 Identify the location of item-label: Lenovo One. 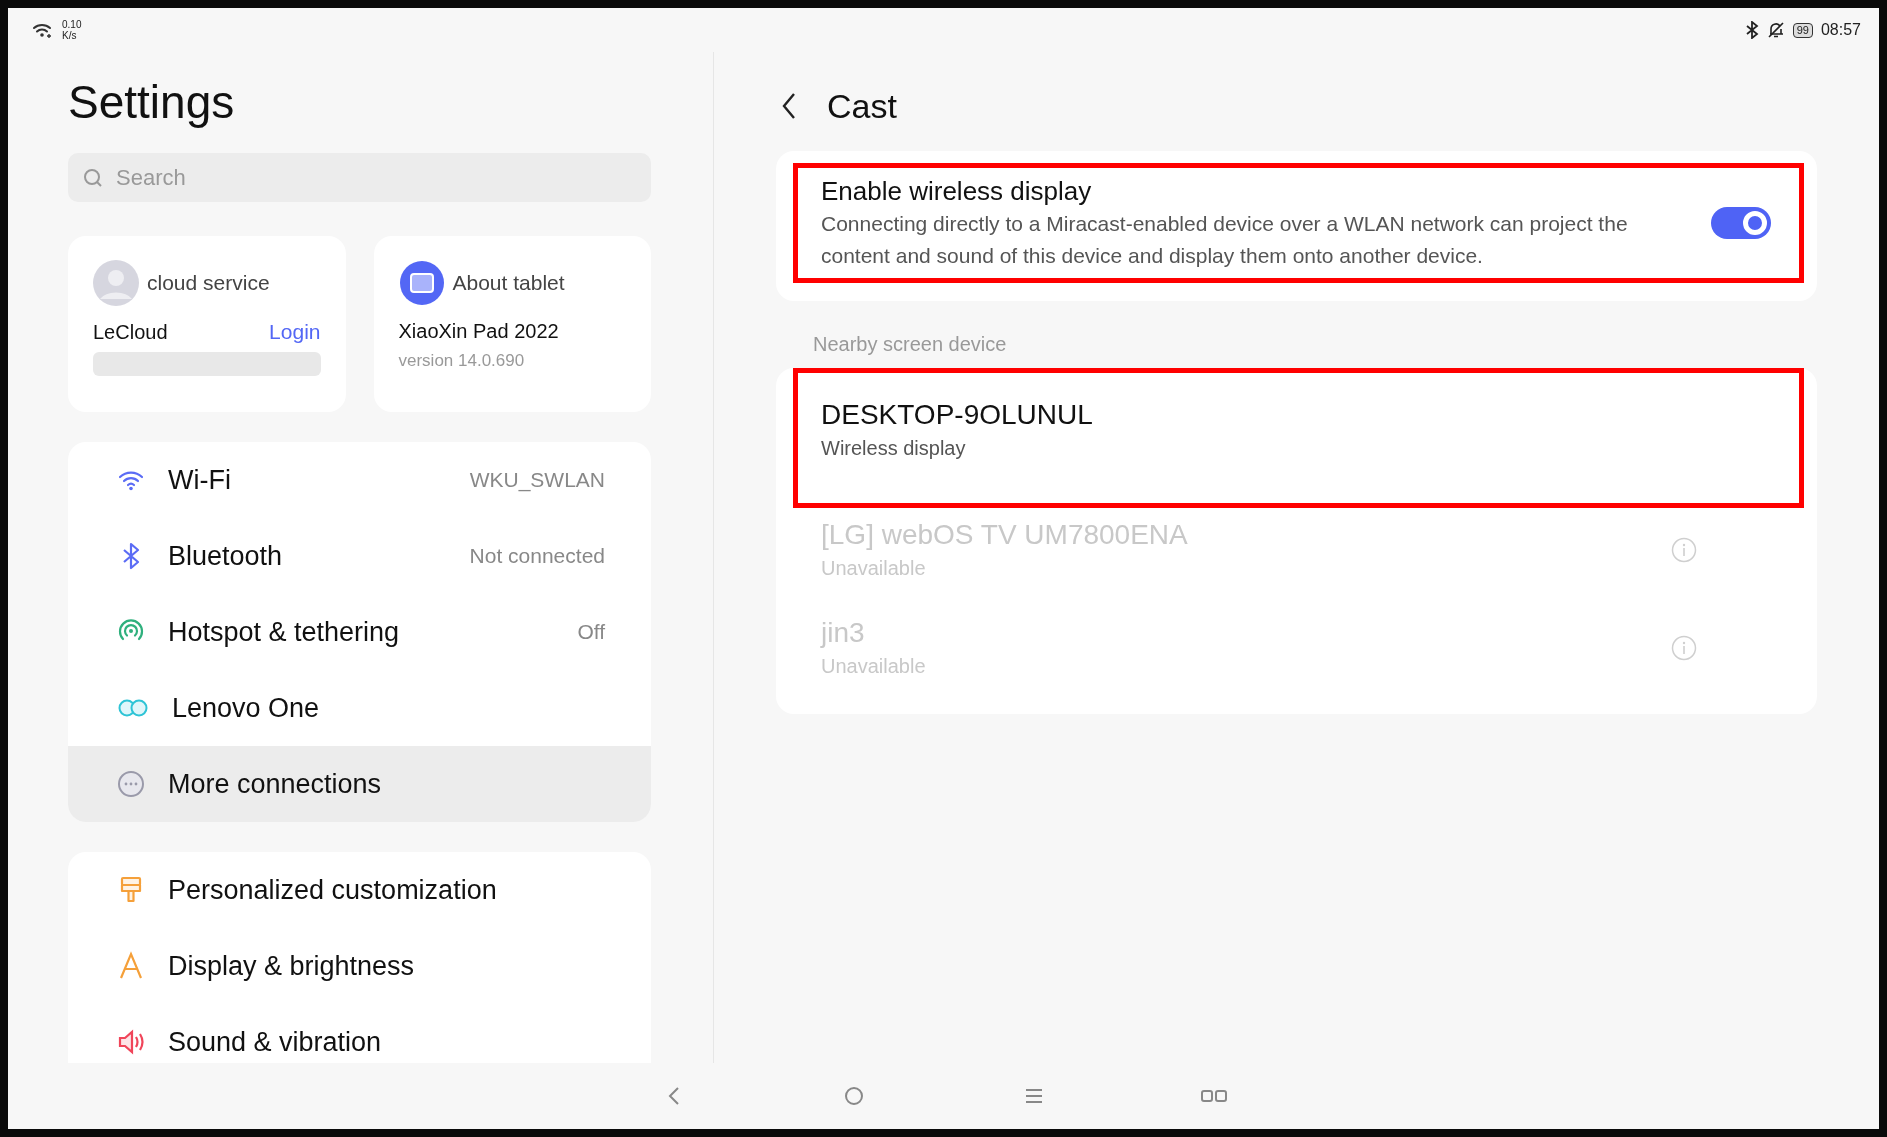
(246, 708).